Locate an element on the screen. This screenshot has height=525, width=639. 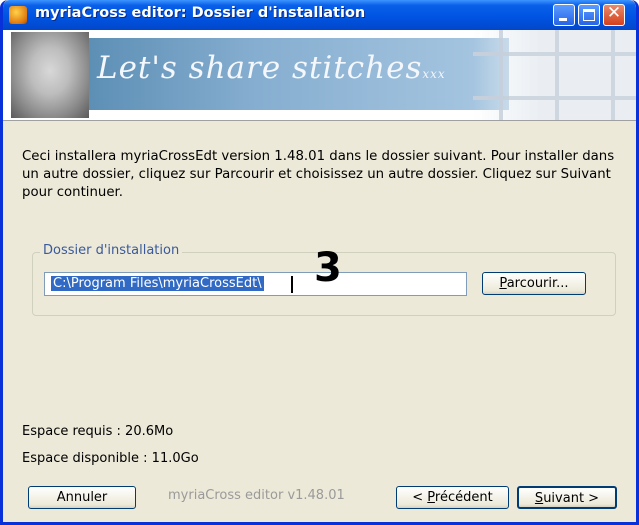
close-icon: ✕ is located at coordinates (614, 13).